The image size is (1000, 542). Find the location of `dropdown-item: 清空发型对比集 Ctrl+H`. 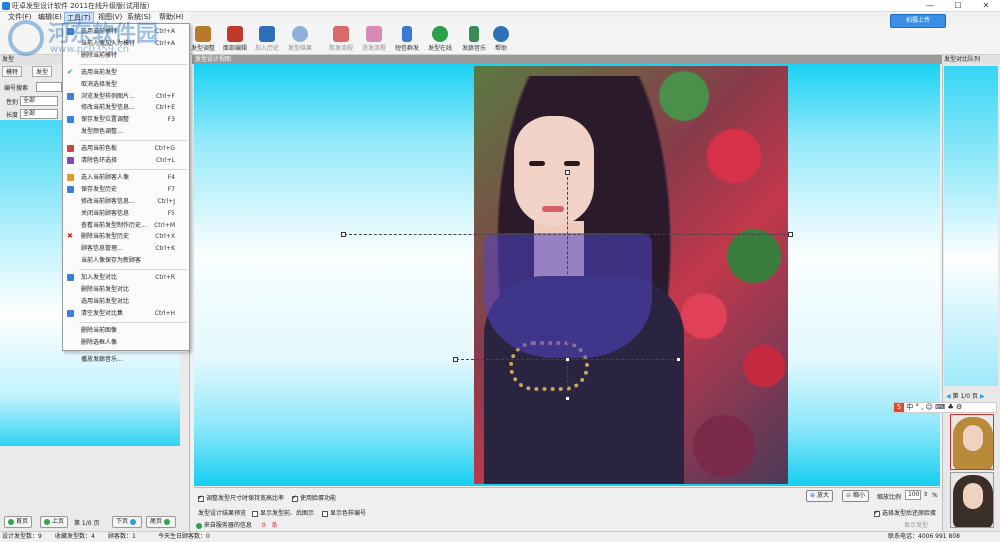

dropdown-item: 清空发型对比集 Ctrl+H is located at coordinates (126, 313).